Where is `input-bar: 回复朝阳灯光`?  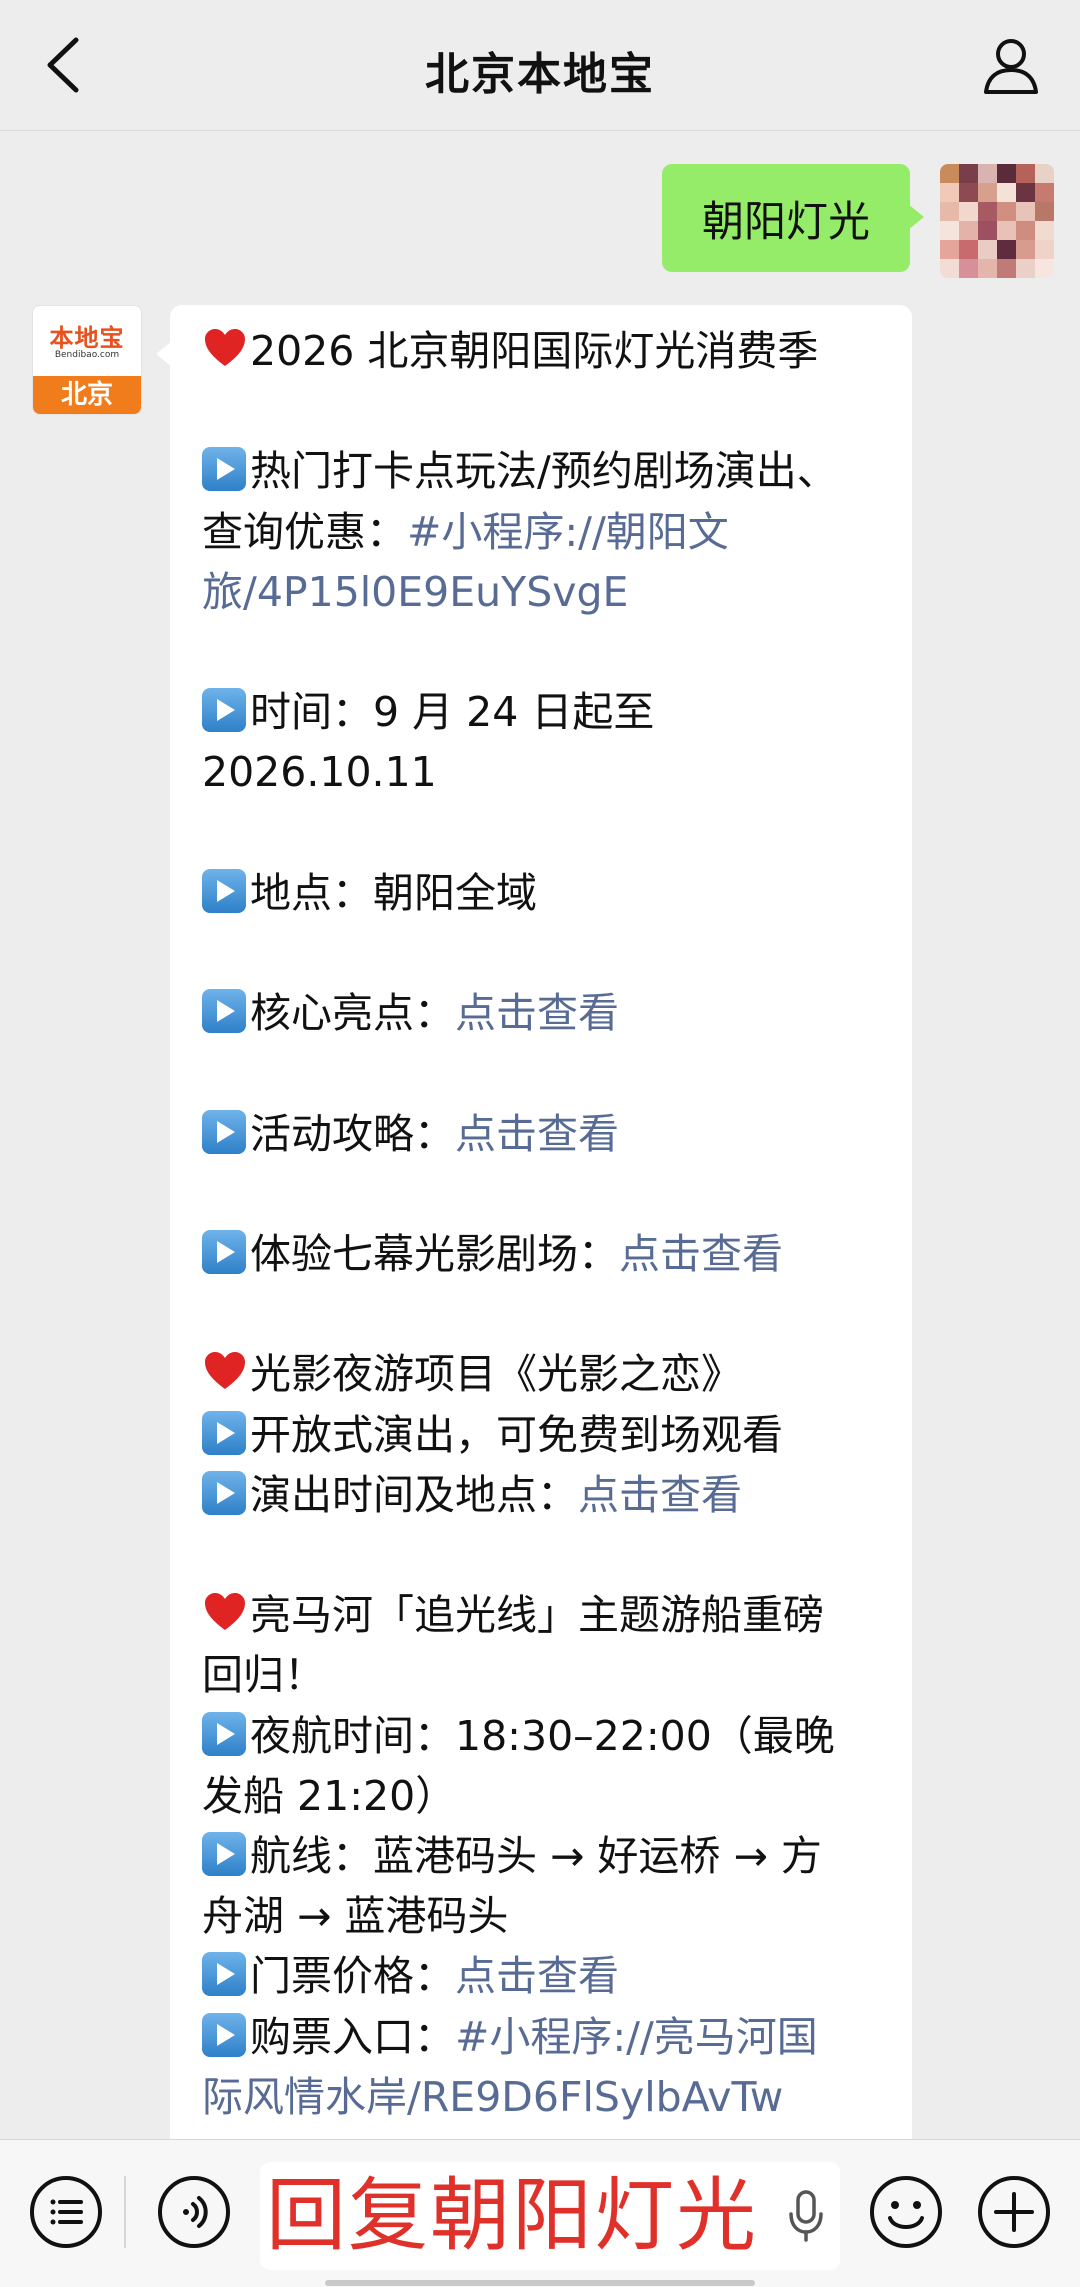
input-bar: 回复朝阳灯光 is located at coordinates (540, 2213).